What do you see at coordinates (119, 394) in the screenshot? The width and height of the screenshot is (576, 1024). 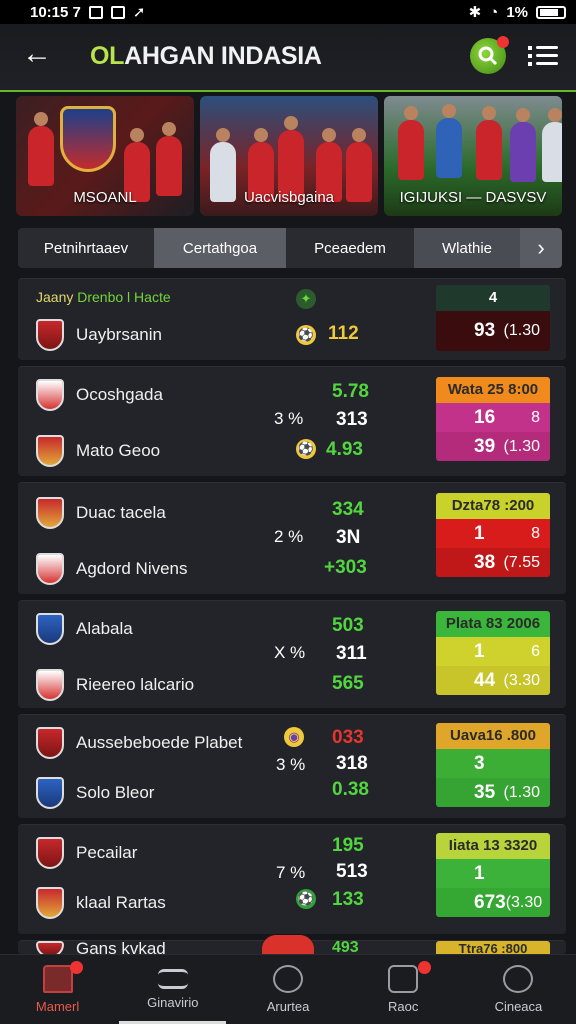 I see `team-name: Ocoshgada` at bounding box center [119, 394].